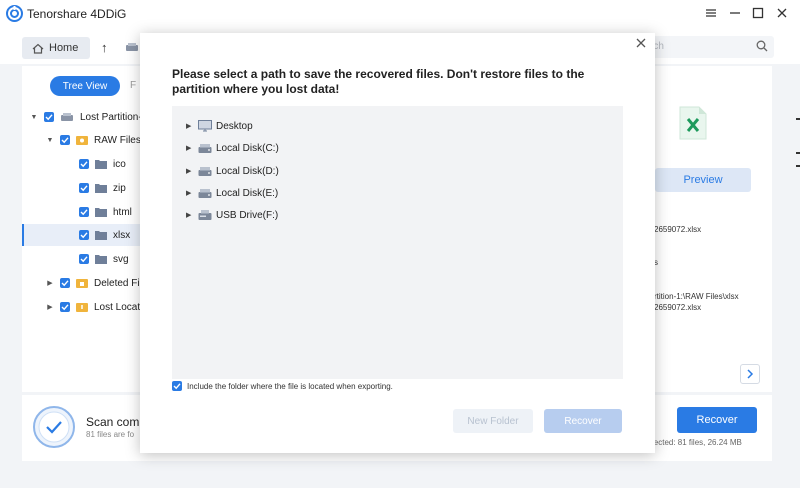 The width and height of the screenshot is (800, 488). What do you see at coordinates (247, 148) in the screenshot?
I see `location-label: Local Disk(C:)` at bounding box center [247, 148].